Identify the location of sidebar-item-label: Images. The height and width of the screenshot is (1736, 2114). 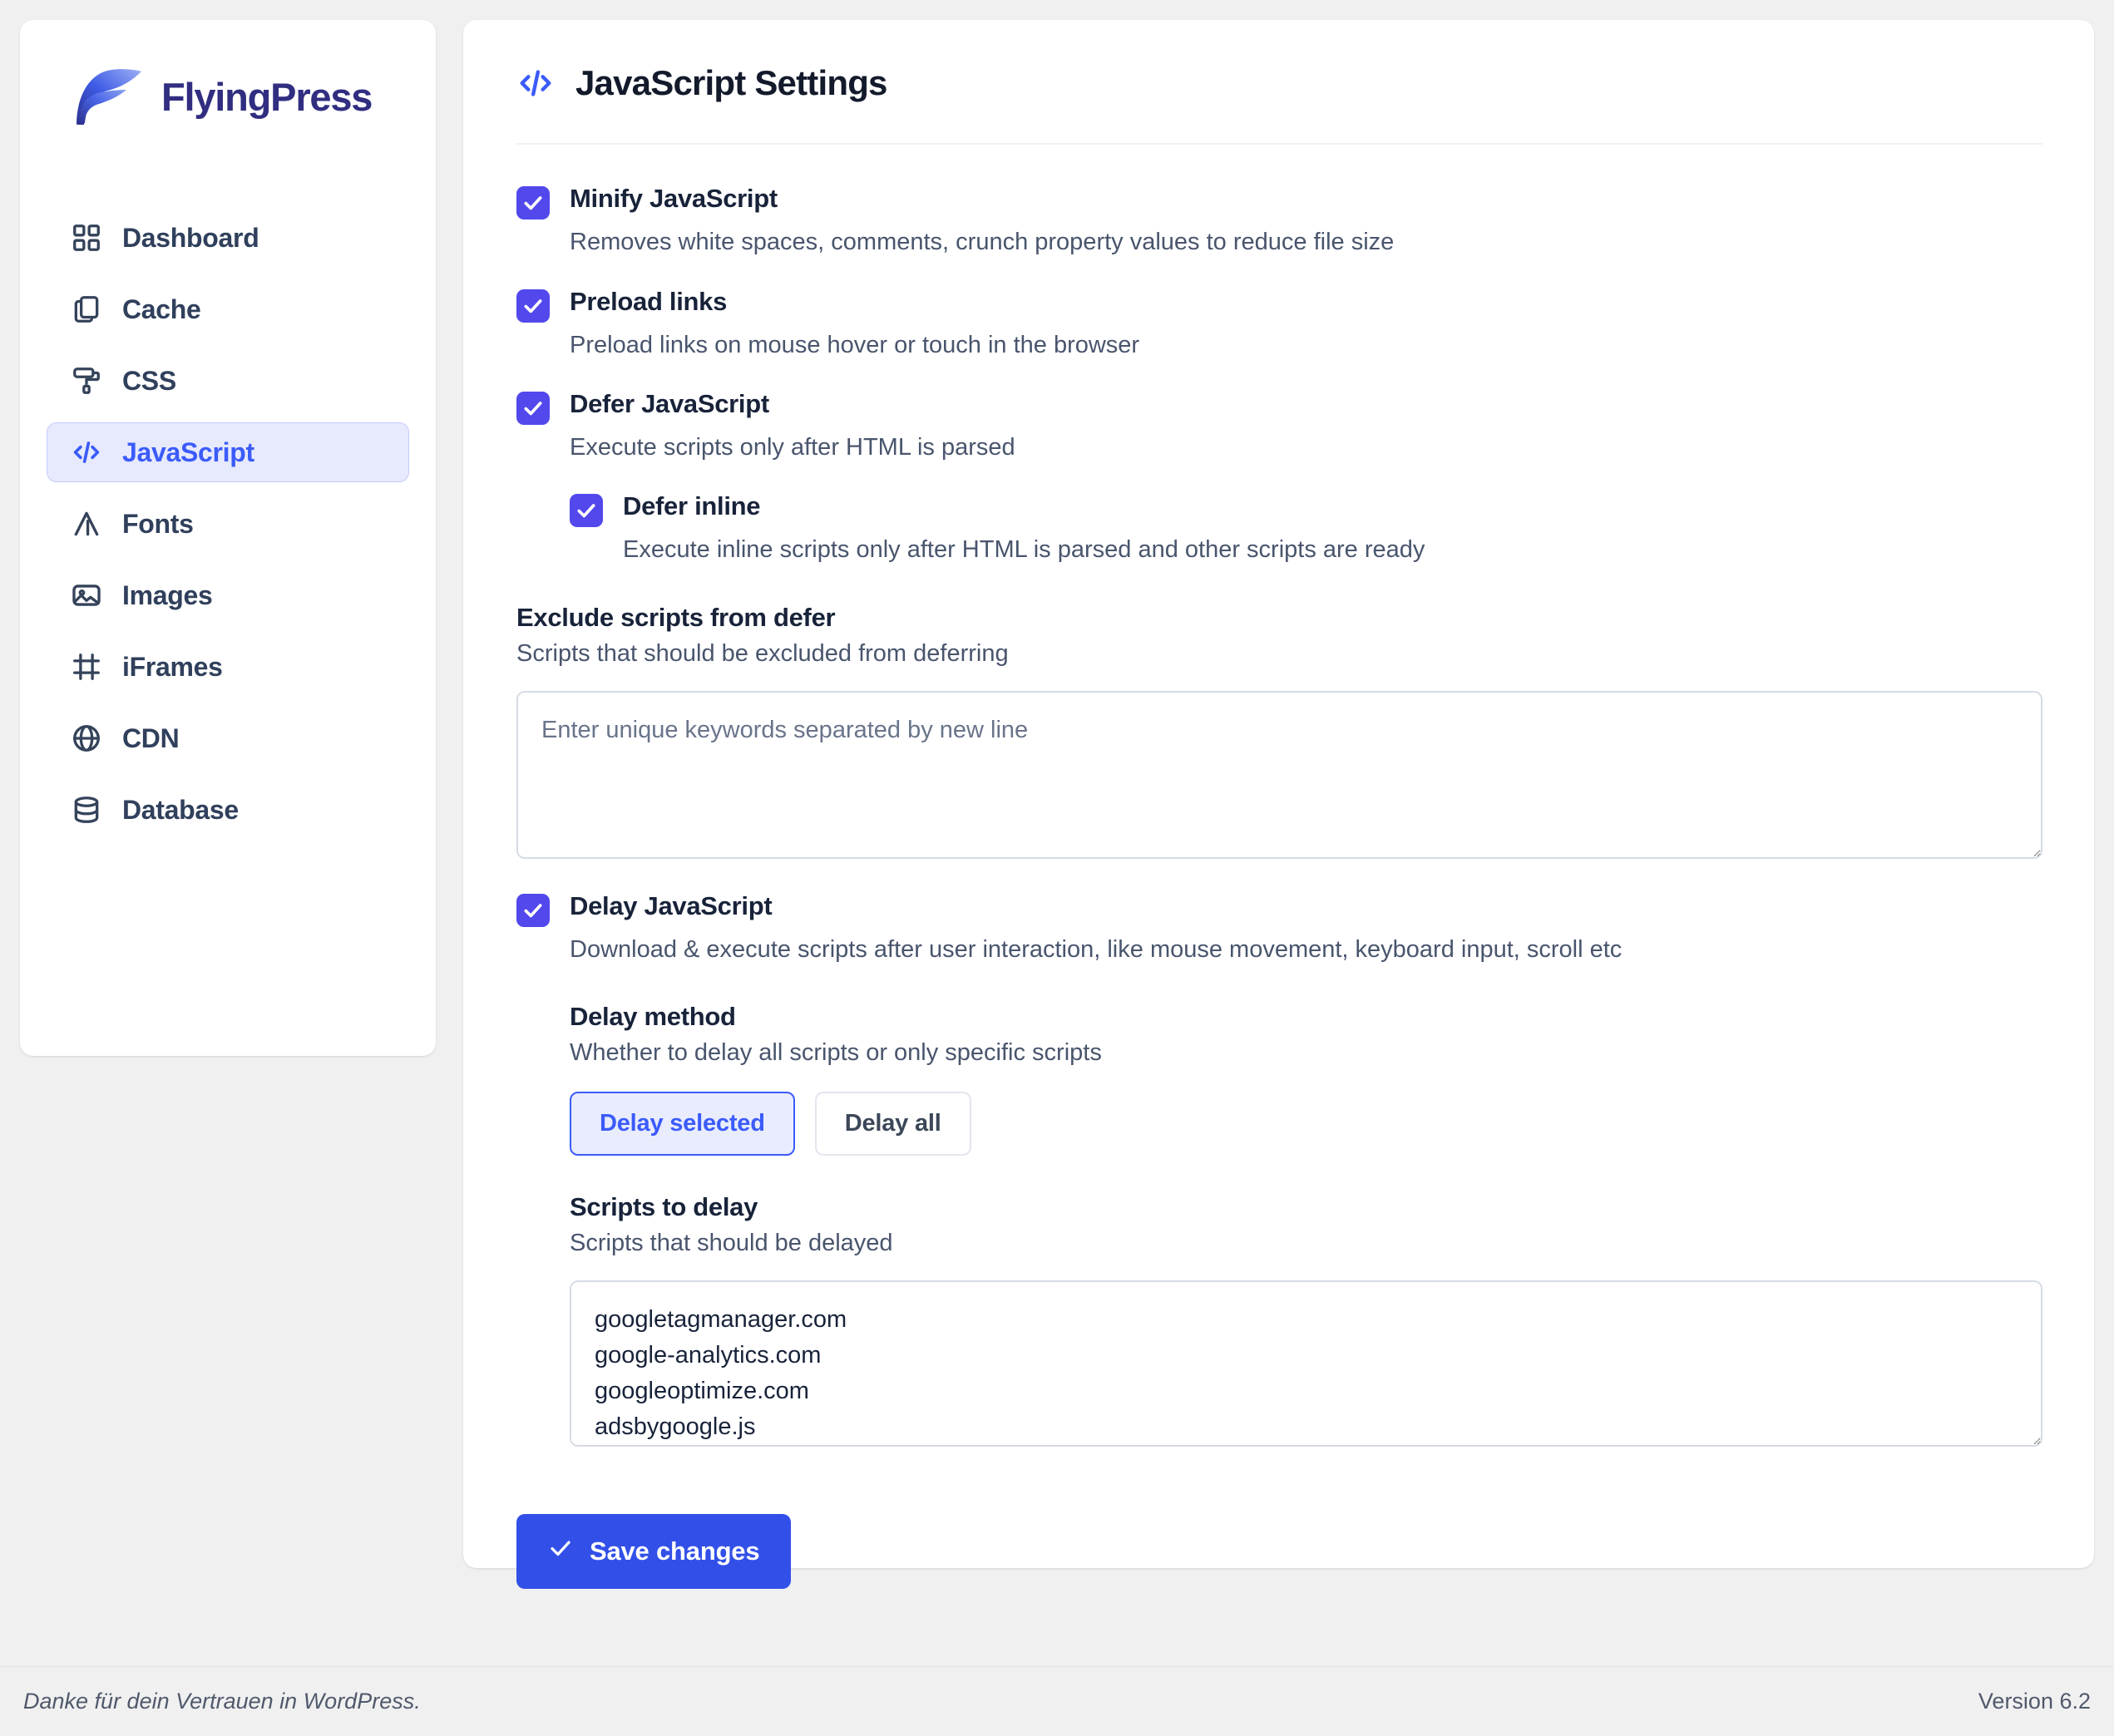
(167, 594).